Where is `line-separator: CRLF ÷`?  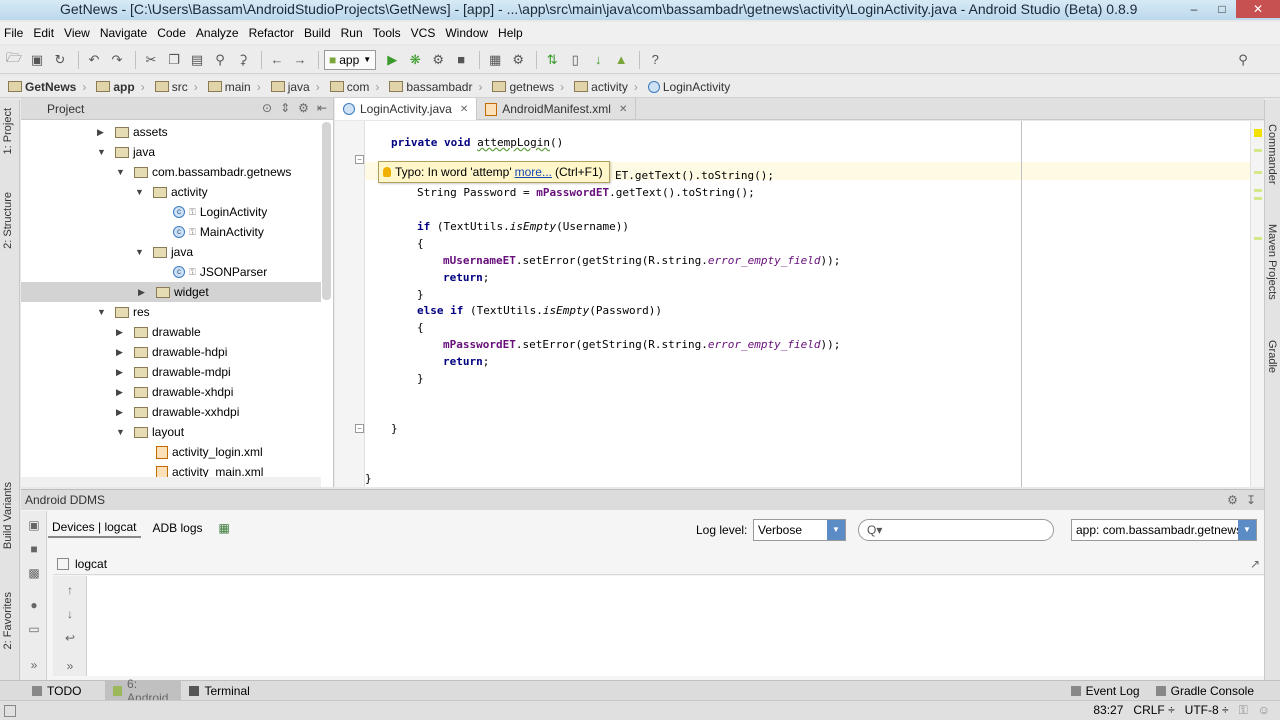
line-separator: CRLF ÷ is located at coordinates (1153, 710).